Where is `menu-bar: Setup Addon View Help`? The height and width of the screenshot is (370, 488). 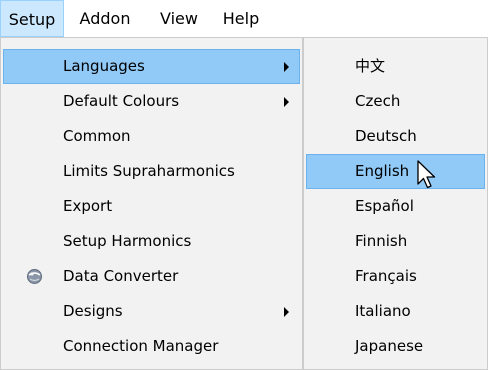 menu-bar: Setup Addon View Help is located at coordinates (244, 19).